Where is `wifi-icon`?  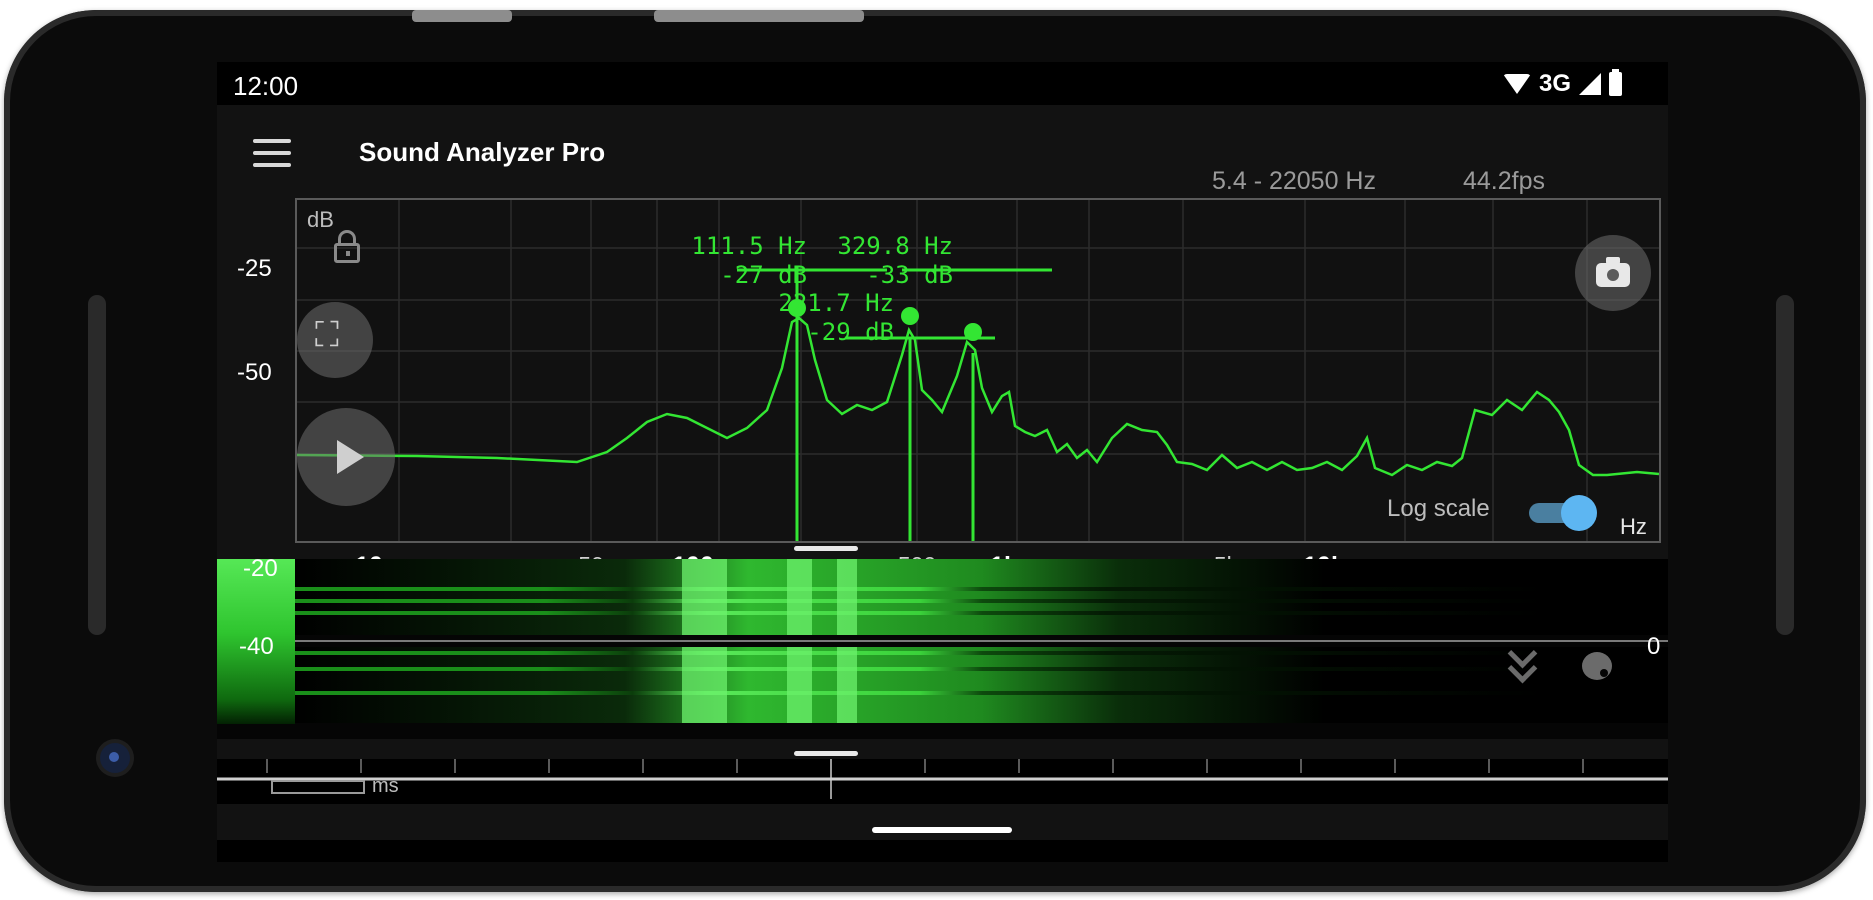 wifi-icon is located at coordinates (1516, 84).